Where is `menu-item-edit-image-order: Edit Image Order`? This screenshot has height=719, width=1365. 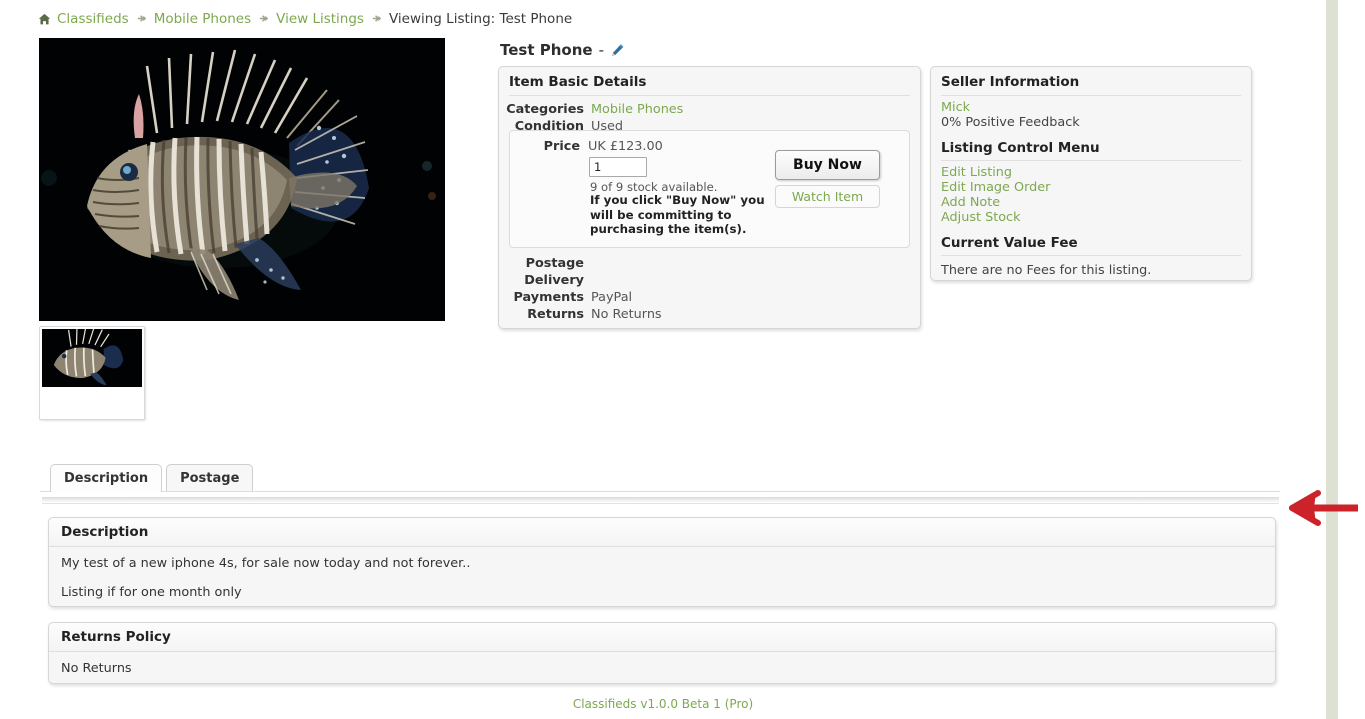
menu-item-edit-image-order: Edit Image Order is located at coordinates (1091, 187).